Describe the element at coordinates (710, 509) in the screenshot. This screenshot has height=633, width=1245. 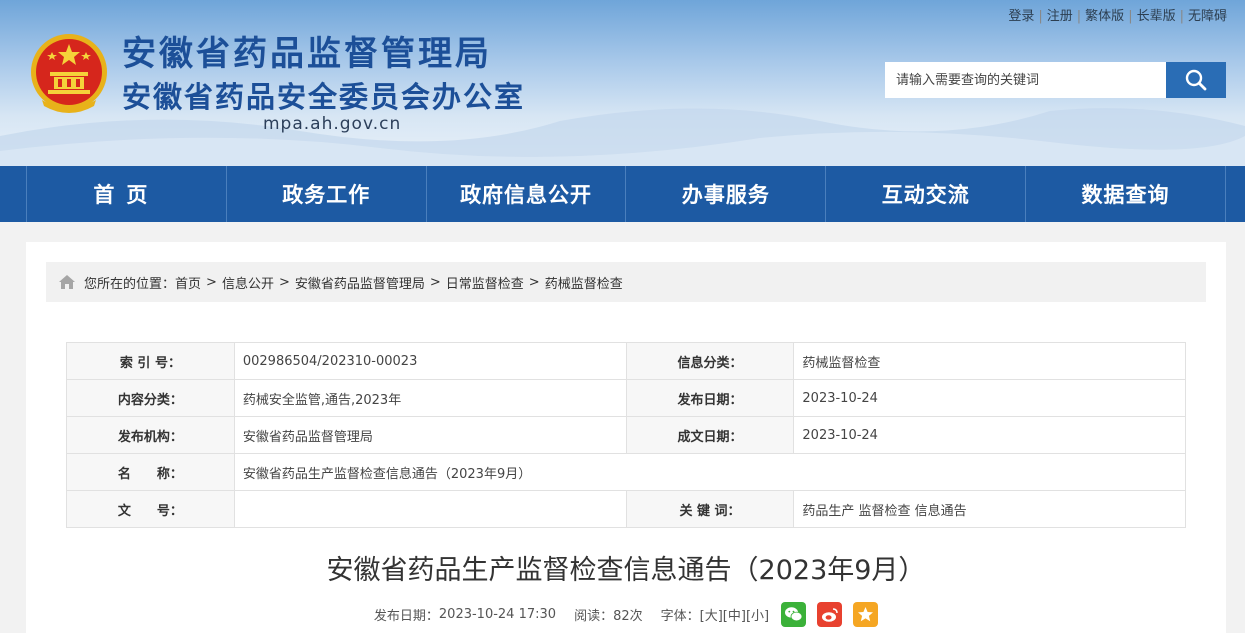
I see `keywords-label: 关 键 词：` at that location.